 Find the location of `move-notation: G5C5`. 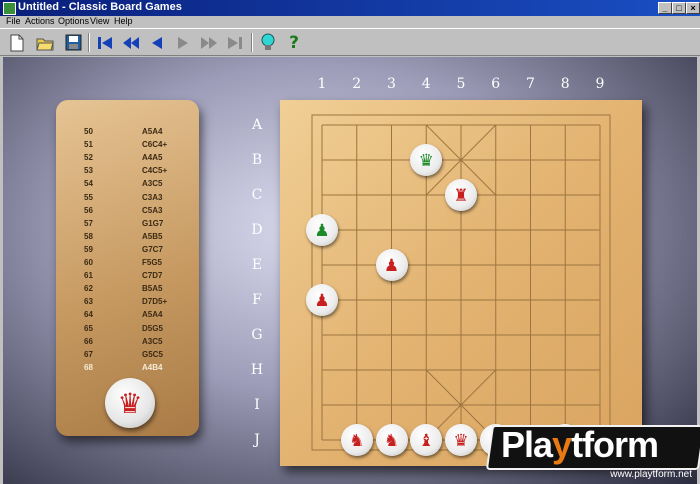

move-notation: G5C5 is located at coordinates (152, 354).